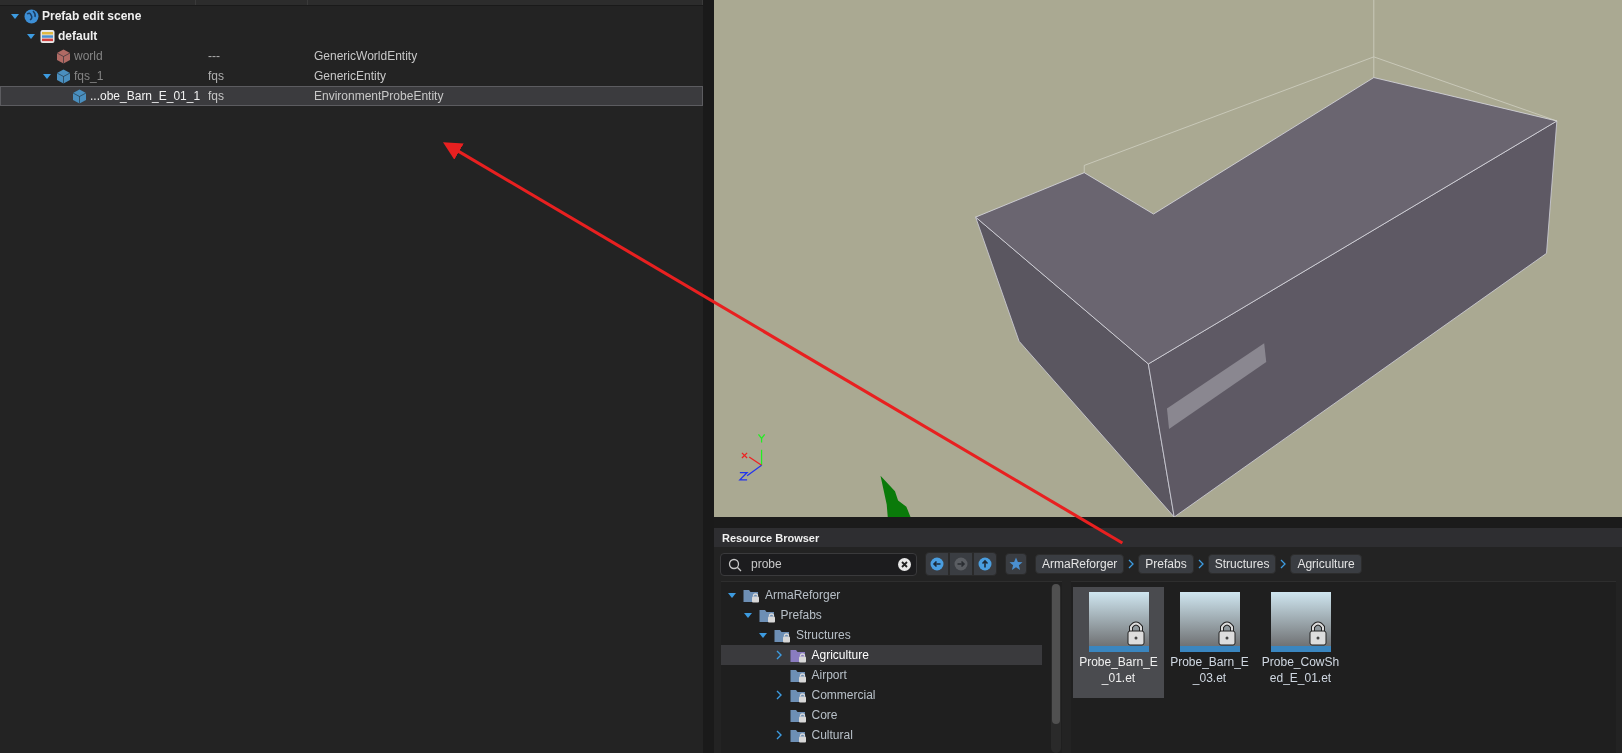 The width and height of the screenshot is (1622, 753). I want to click on folder-row: ArmaReforger, so click(881, 595).